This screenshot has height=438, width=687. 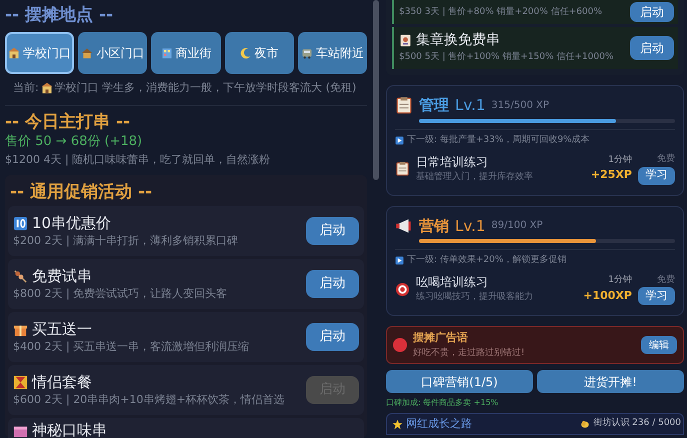 I want to click on xp-text: 315/500 XP, so click(x=520, y=105).